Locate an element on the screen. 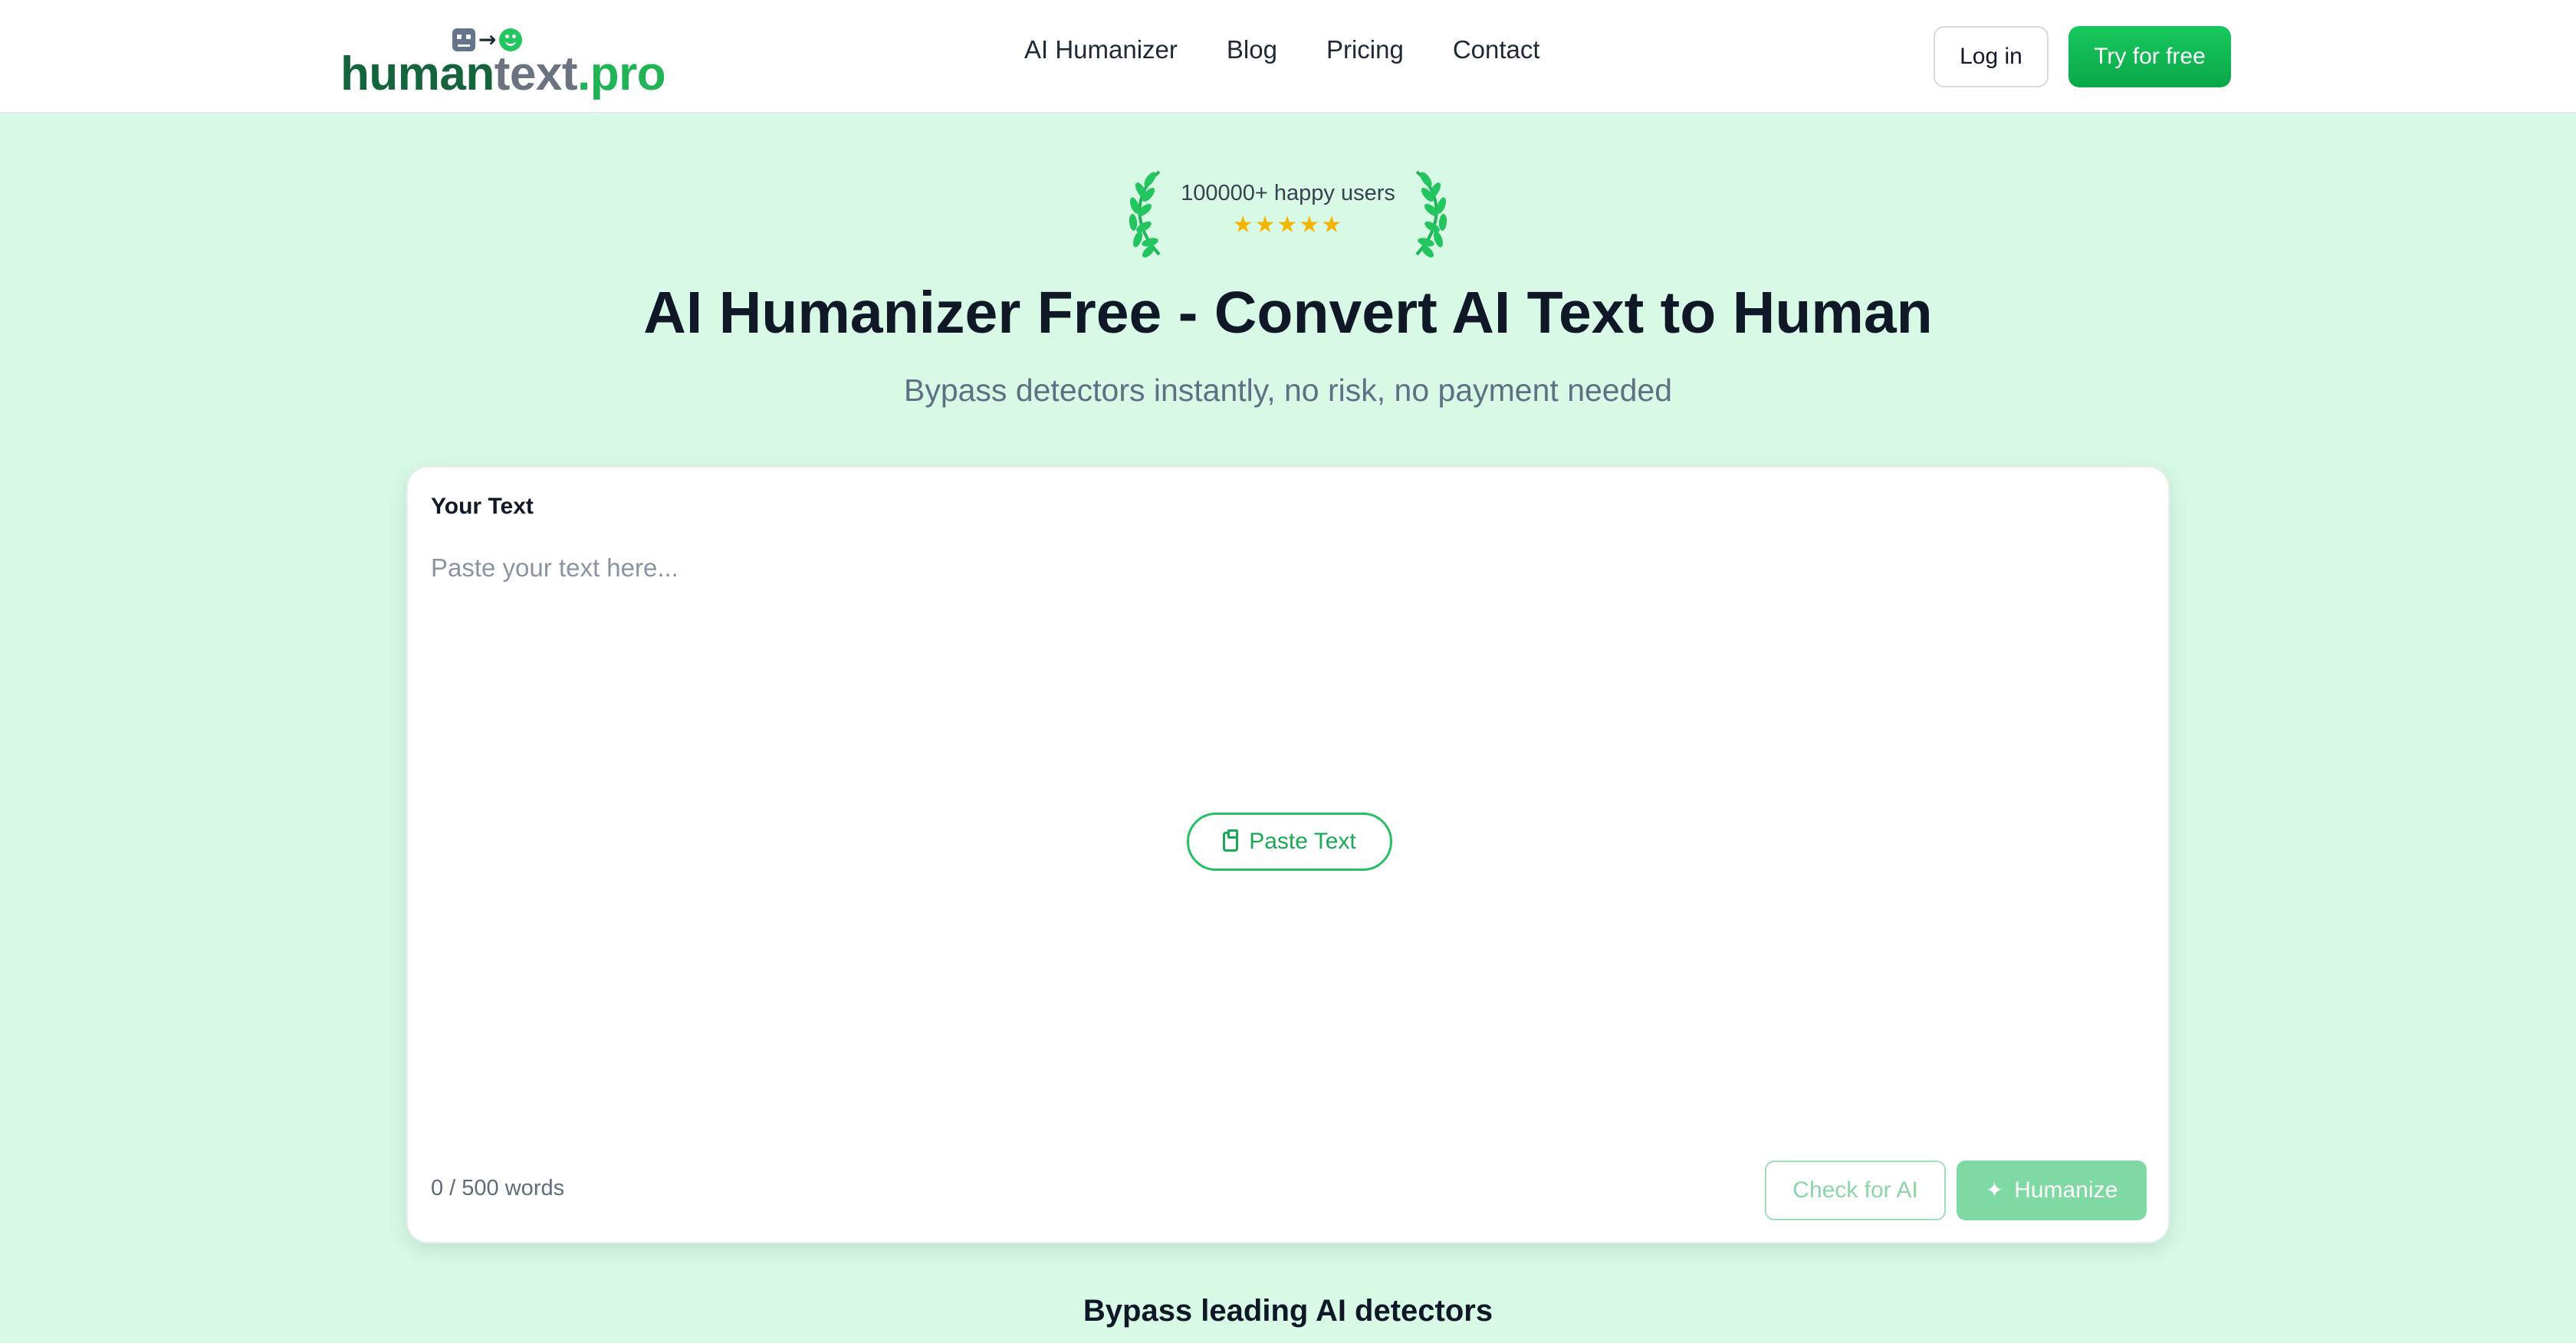  logo-text: humantext.pro is located at coordinates (503, 75).